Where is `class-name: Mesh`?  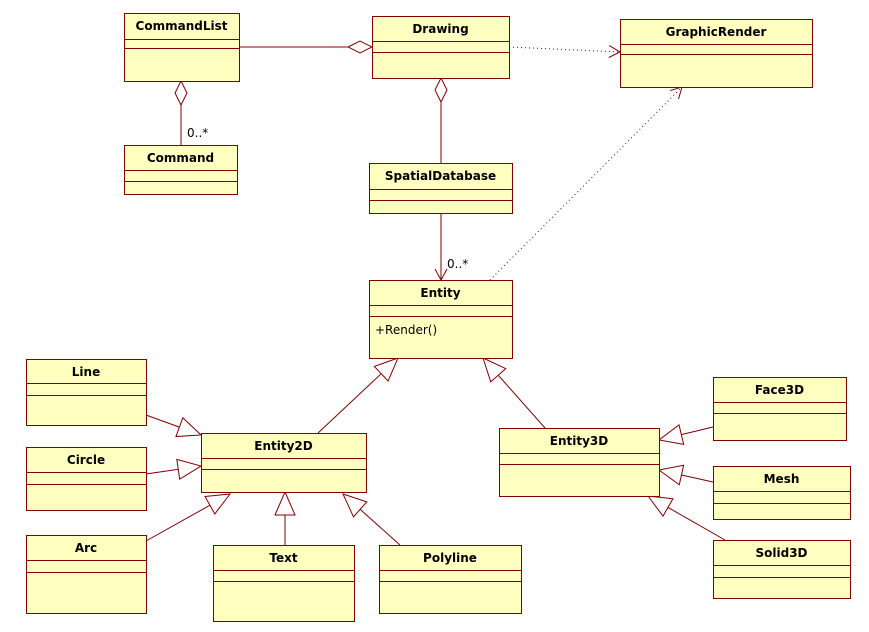
class-name: Mesh is located at coordinates (782, 479).